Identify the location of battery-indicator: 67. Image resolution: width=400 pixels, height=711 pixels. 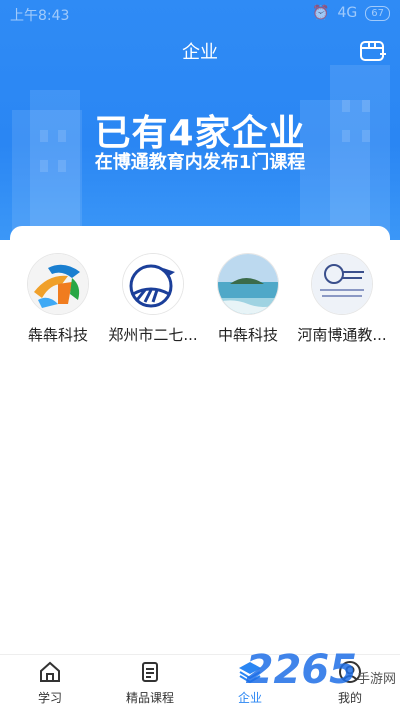
(377, 13).